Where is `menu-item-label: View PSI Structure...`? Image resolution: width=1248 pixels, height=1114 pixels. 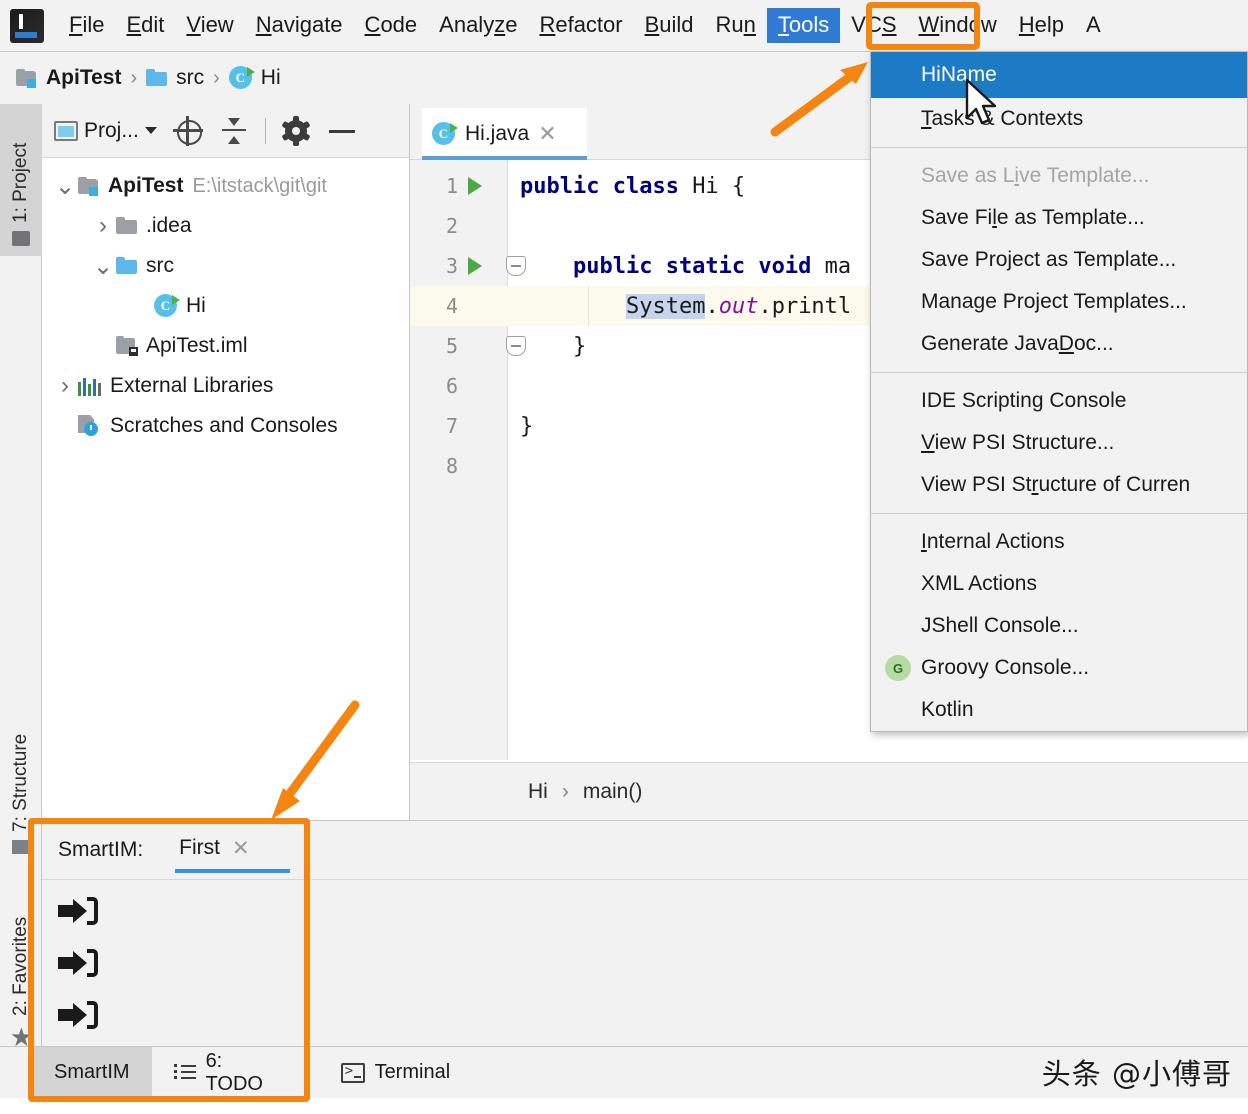 menu-item-label: View PSI Structure... is located at coordinates (1018, 442).